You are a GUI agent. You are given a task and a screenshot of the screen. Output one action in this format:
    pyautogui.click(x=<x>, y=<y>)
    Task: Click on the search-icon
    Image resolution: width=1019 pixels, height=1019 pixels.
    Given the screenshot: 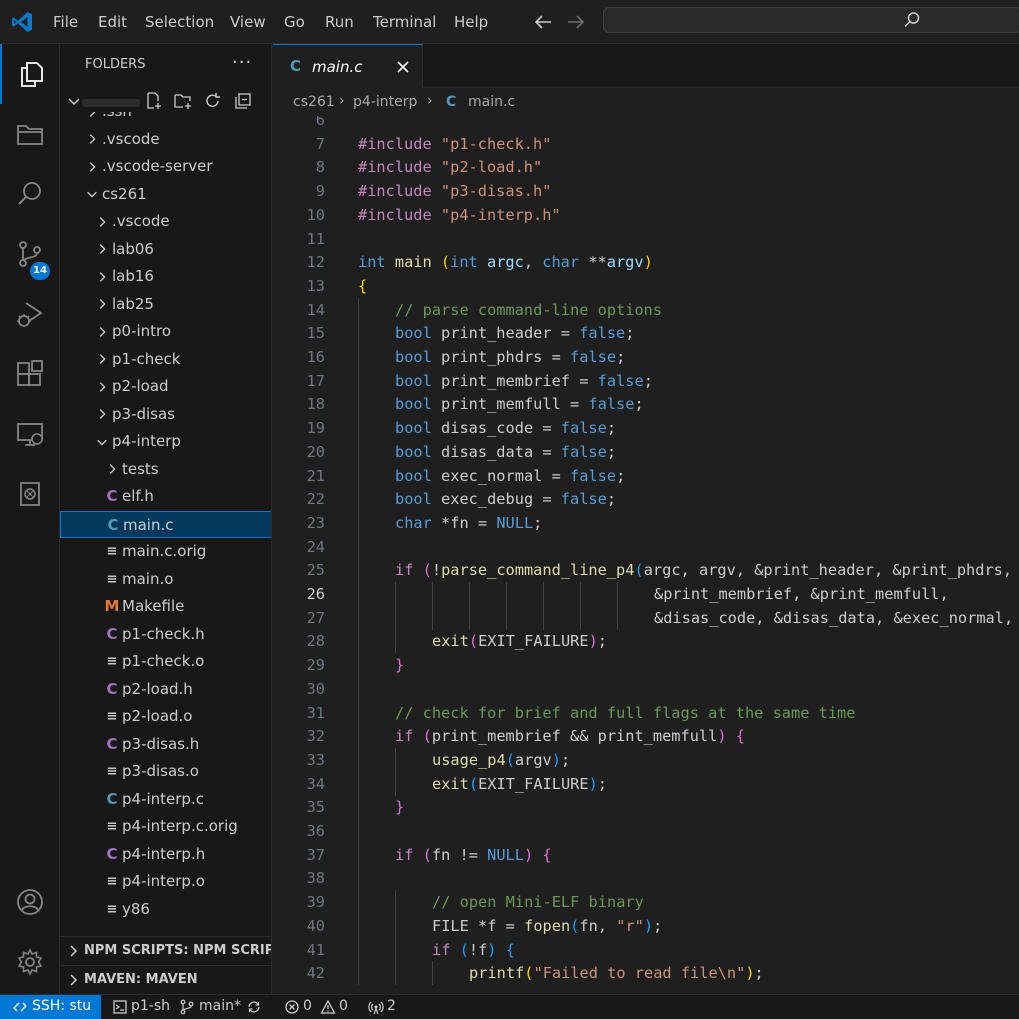 What is the action you would take?
    pyautogui.click(x=29, y=193)
    